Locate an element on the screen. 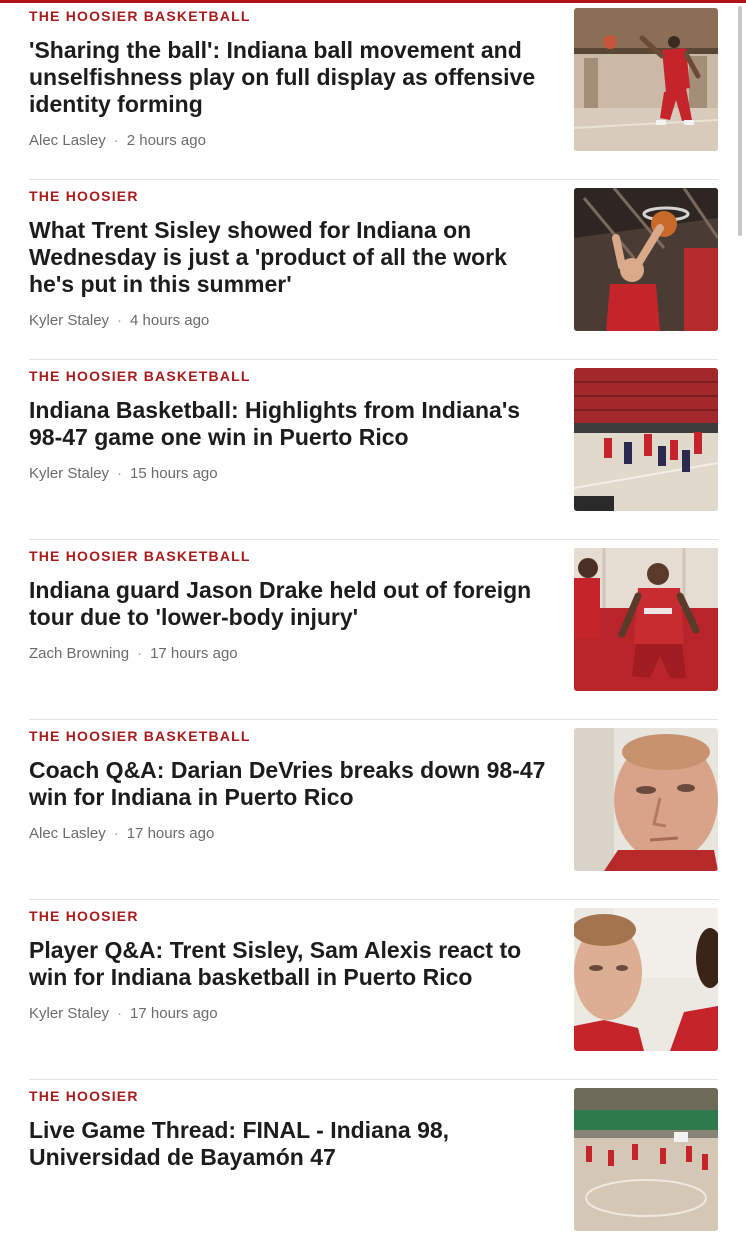 The image size is (746, 1260). article-byline: Alec Lasley · 2 hours ago is located at coordinates (289, 141).